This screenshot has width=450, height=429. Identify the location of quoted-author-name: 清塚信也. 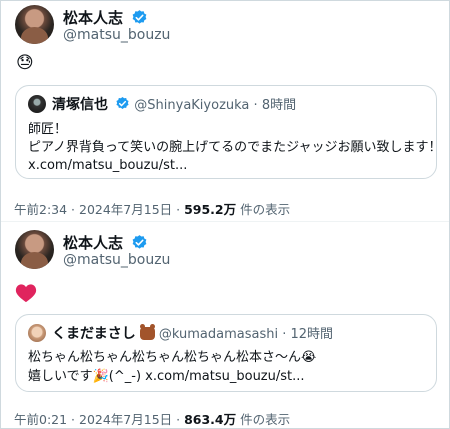
(80, 105).